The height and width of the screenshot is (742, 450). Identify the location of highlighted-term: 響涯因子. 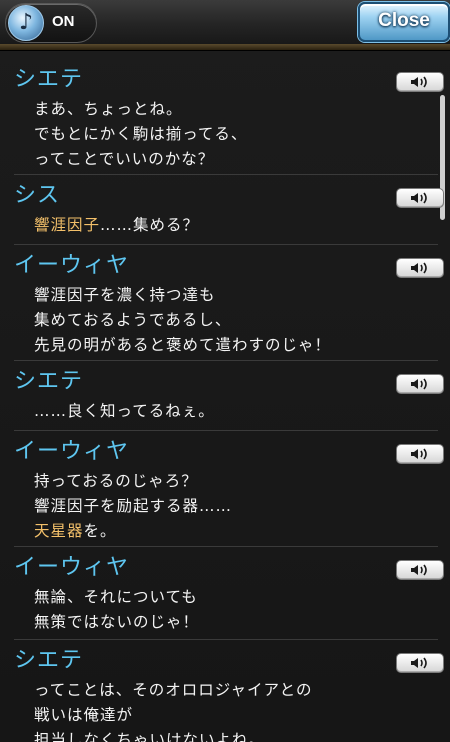
(67, 225).